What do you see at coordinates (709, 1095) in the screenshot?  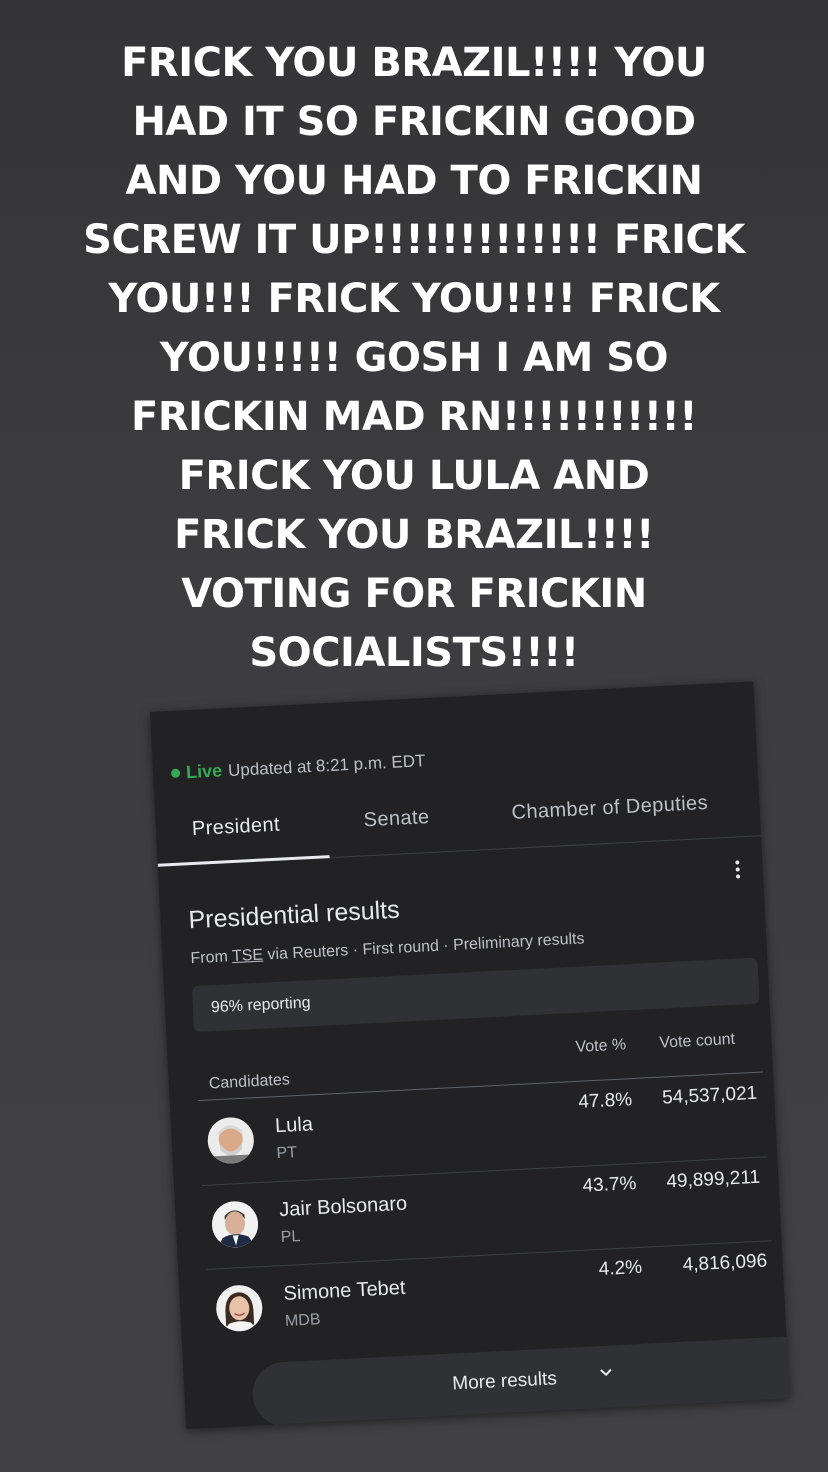 I see `candidate-vote-count: 54,537,021` at bounding box center [709, 1095].